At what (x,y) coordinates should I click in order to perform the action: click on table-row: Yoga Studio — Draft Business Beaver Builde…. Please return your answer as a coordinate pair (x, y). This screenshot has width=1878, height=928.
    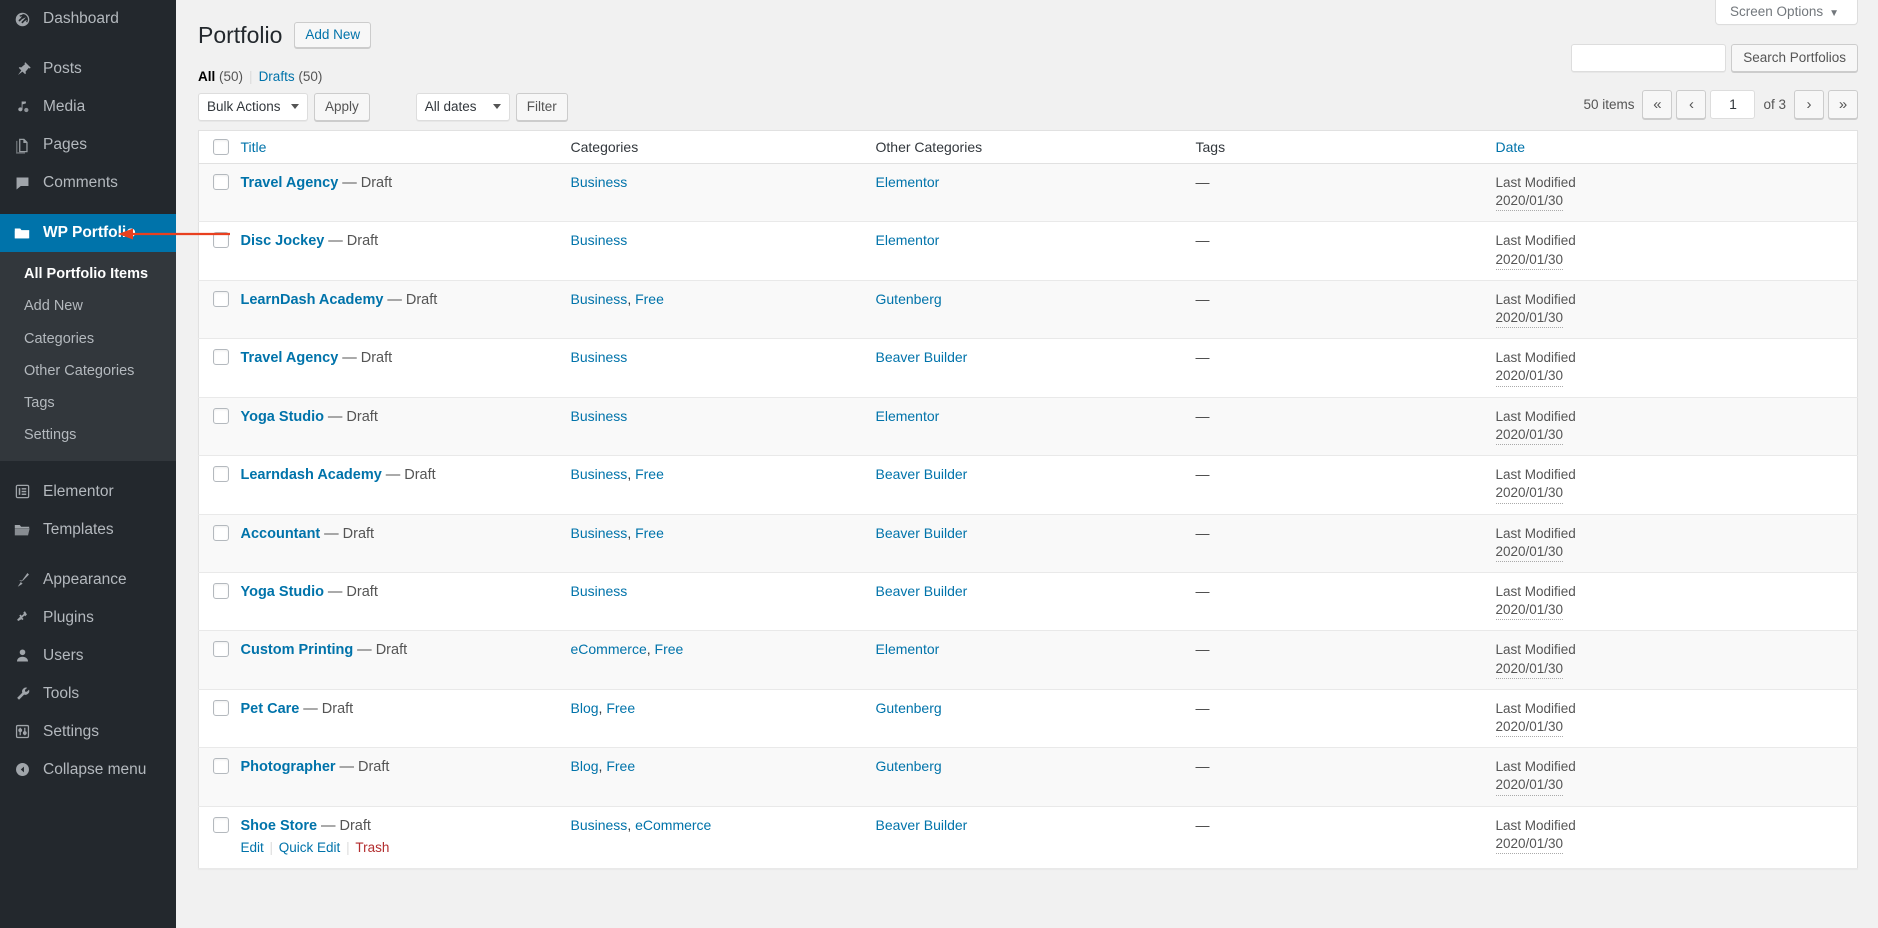
    Looking at the image, I should click on (1028, 602).